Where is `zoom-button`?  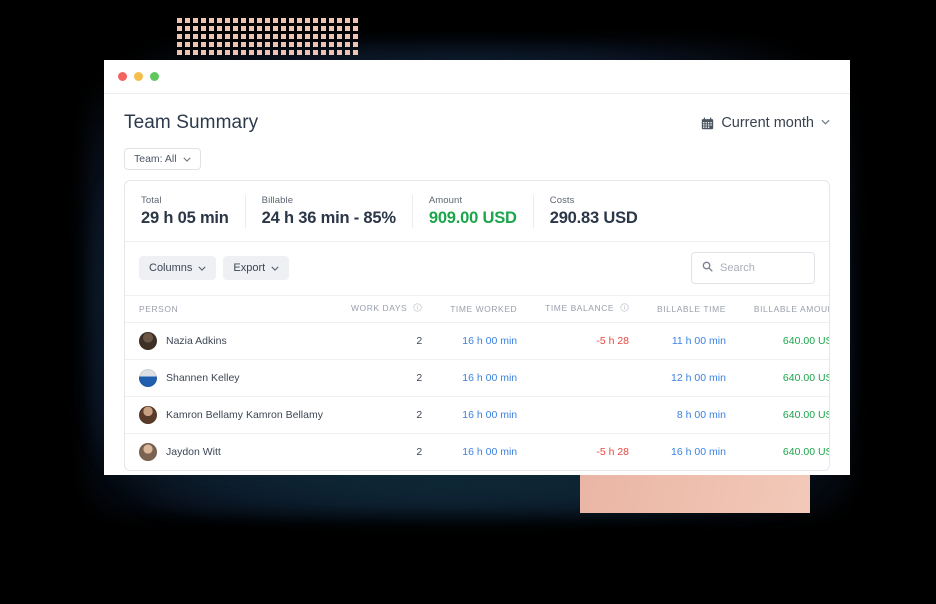
zoom-button is located at coordinates (154, 76).